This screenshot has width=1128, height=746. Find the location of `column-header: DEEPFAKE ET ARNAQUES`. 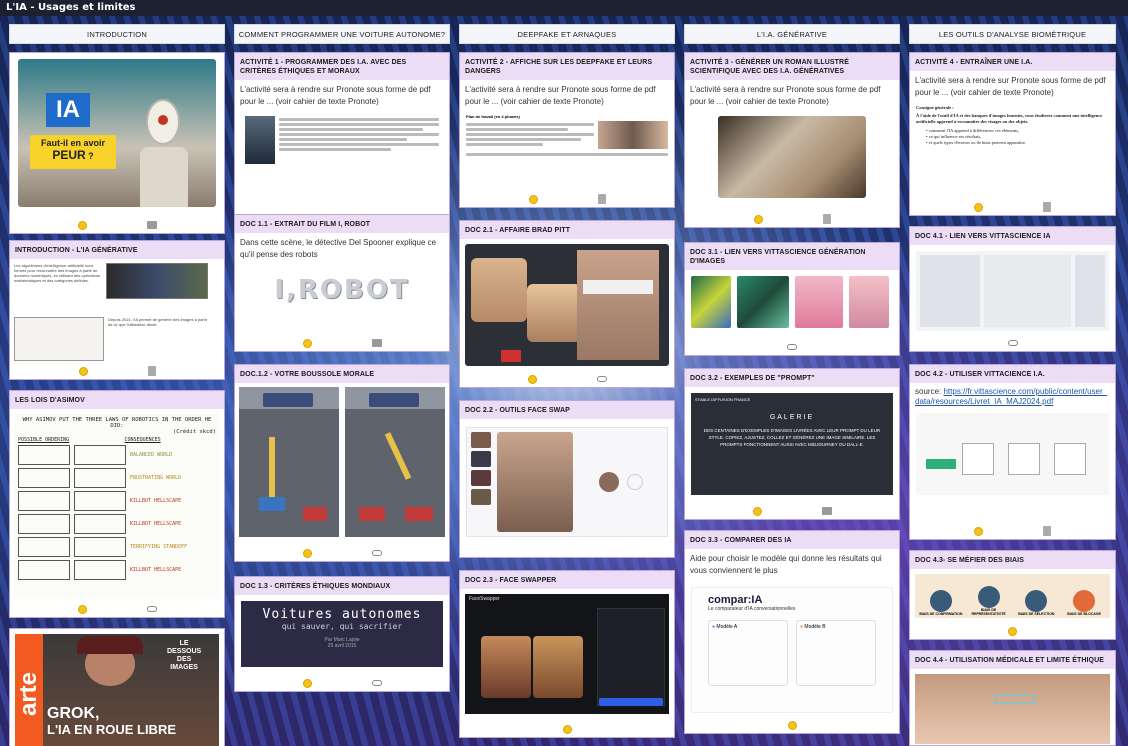

column-header: DEEPFAKE ET ARNAQUES is located at coordinates (567, 34).